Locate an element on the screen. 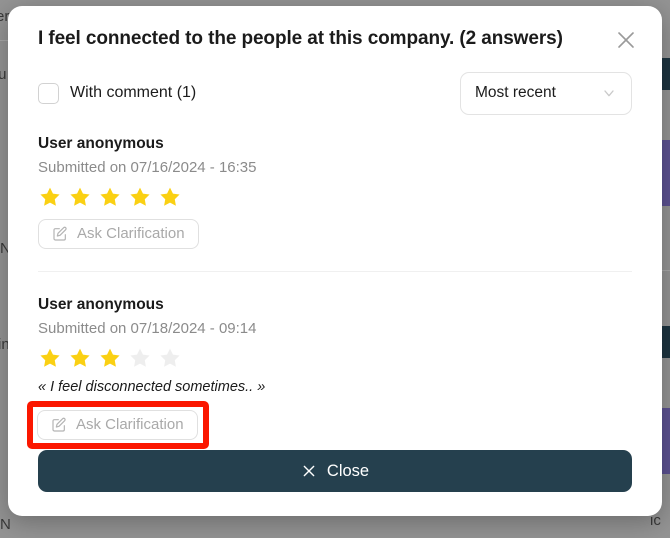 The width and height of the screenshot is (670, 538). highlight-annotation: Ask Clarification is located at coordinates (118, 424).